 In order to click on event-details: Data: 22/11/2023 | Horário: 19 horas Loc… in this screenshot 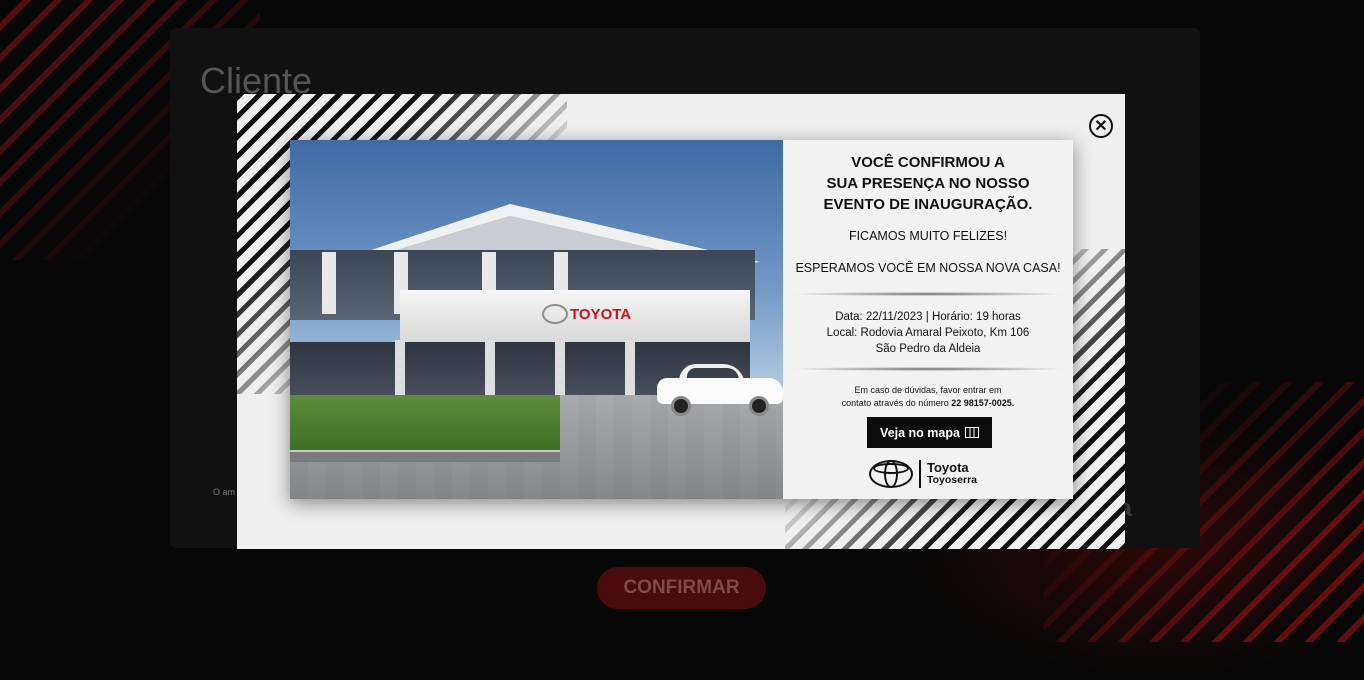, I will do `click(928, 333)`.